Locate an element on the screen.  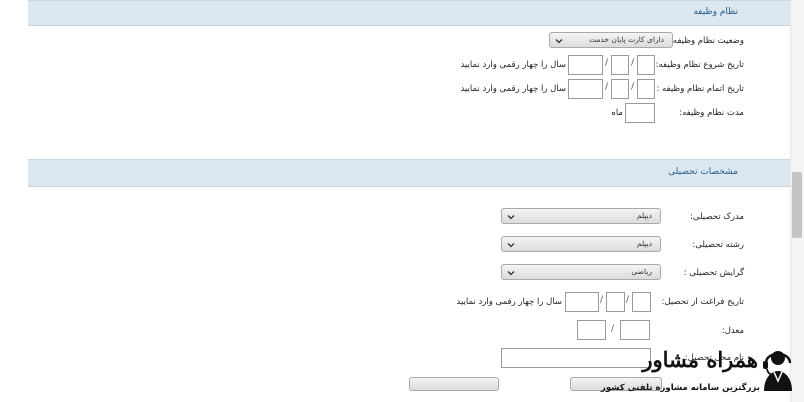
military-section-title: نظام وظیفه is located at coordinates (715, 12).